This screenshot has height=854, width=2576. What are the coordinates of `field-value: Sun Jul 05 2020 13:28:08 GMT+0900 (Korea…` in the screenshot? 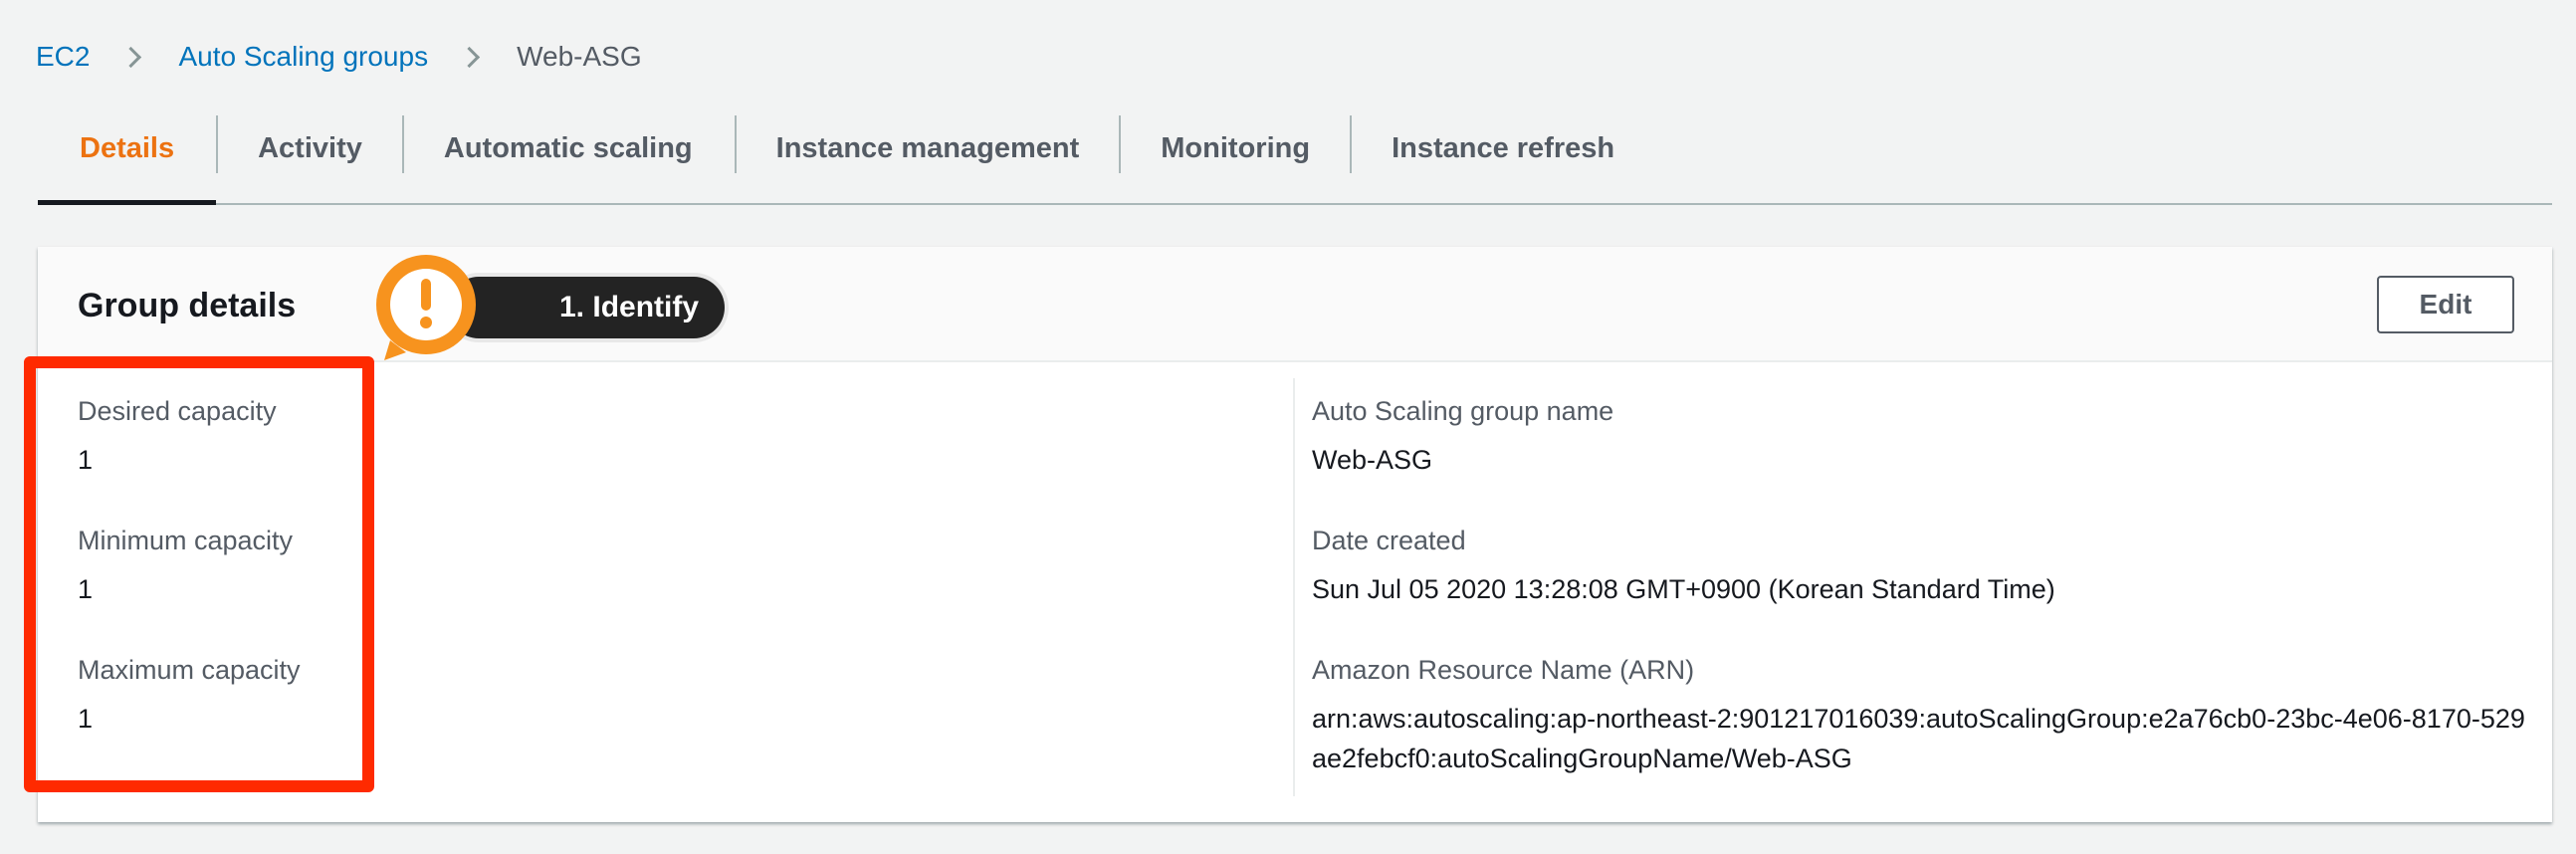 It's located at (1683, 589).